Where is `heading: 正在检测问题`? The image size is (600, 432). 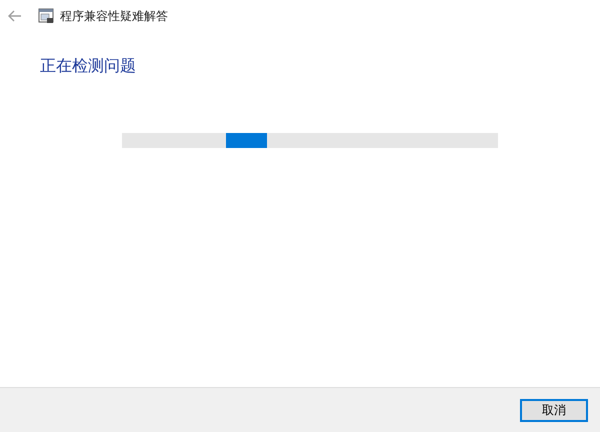 heading: 正在检测问题 is located at coordinates (88, 66).